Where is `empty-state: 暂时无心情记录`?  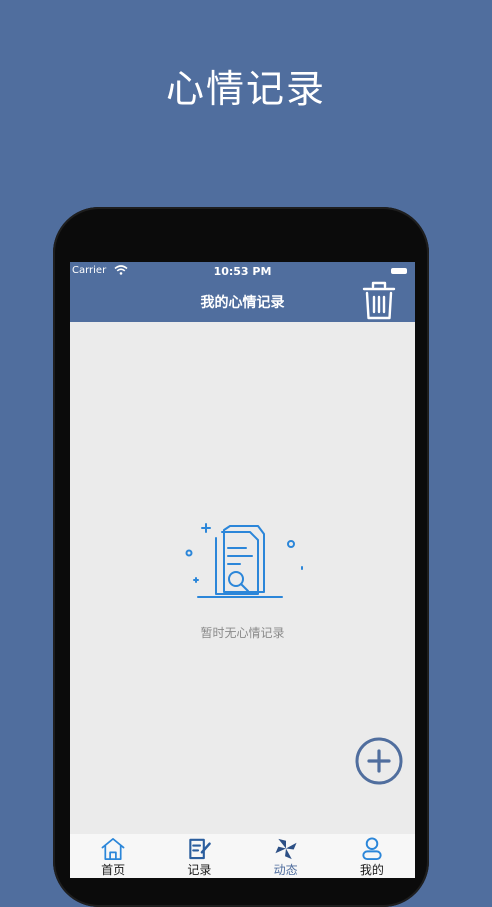
empty-state: 暂时无心情记录 is located at coordinates (242, 576).